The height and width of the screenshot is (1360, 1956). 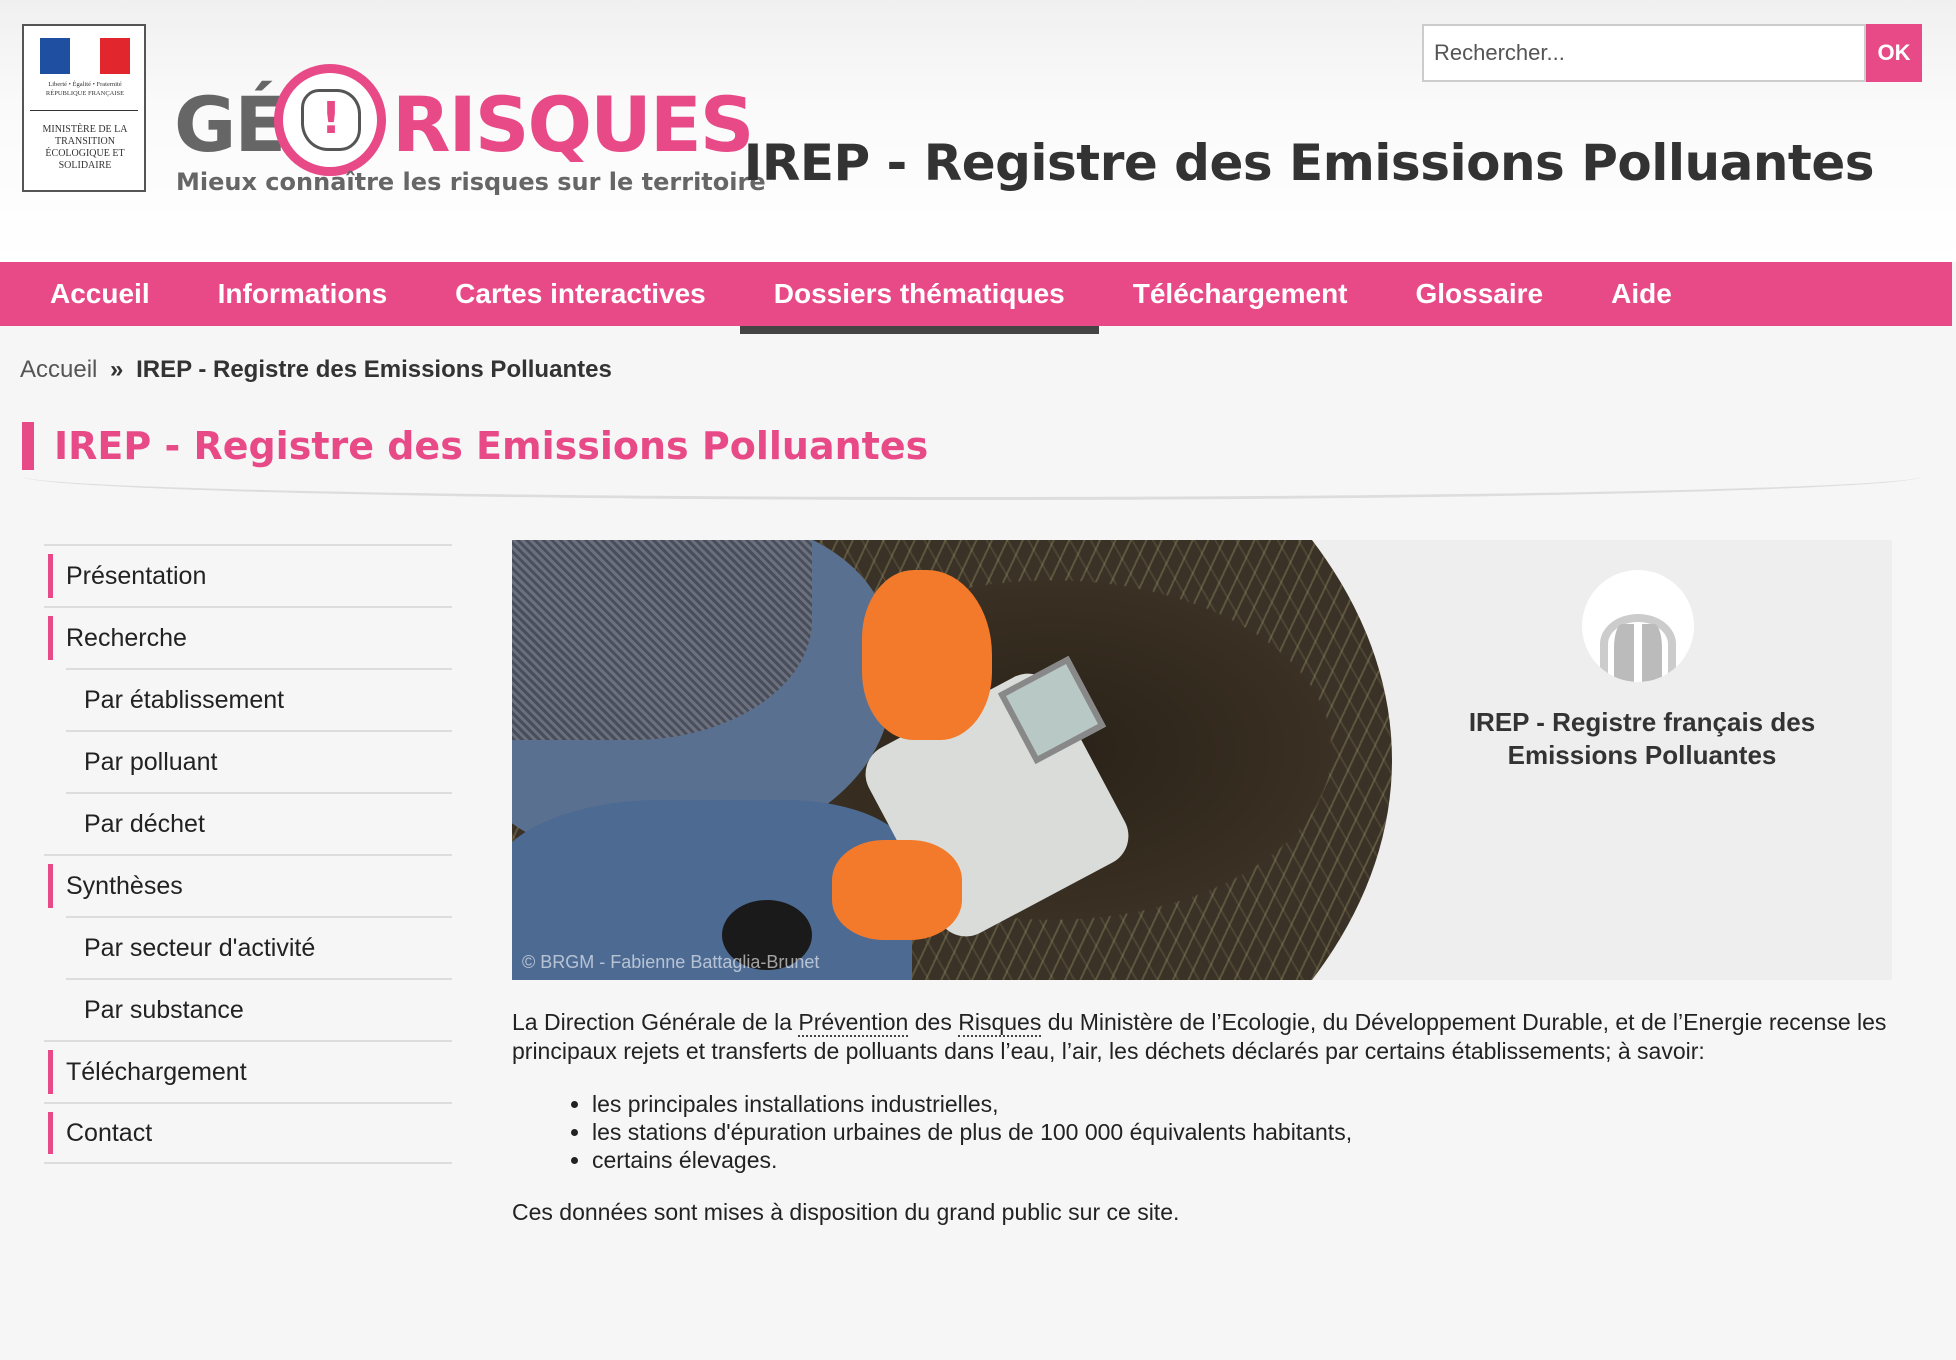 I want to click on irep-icon, so click(x=1638, y=626).